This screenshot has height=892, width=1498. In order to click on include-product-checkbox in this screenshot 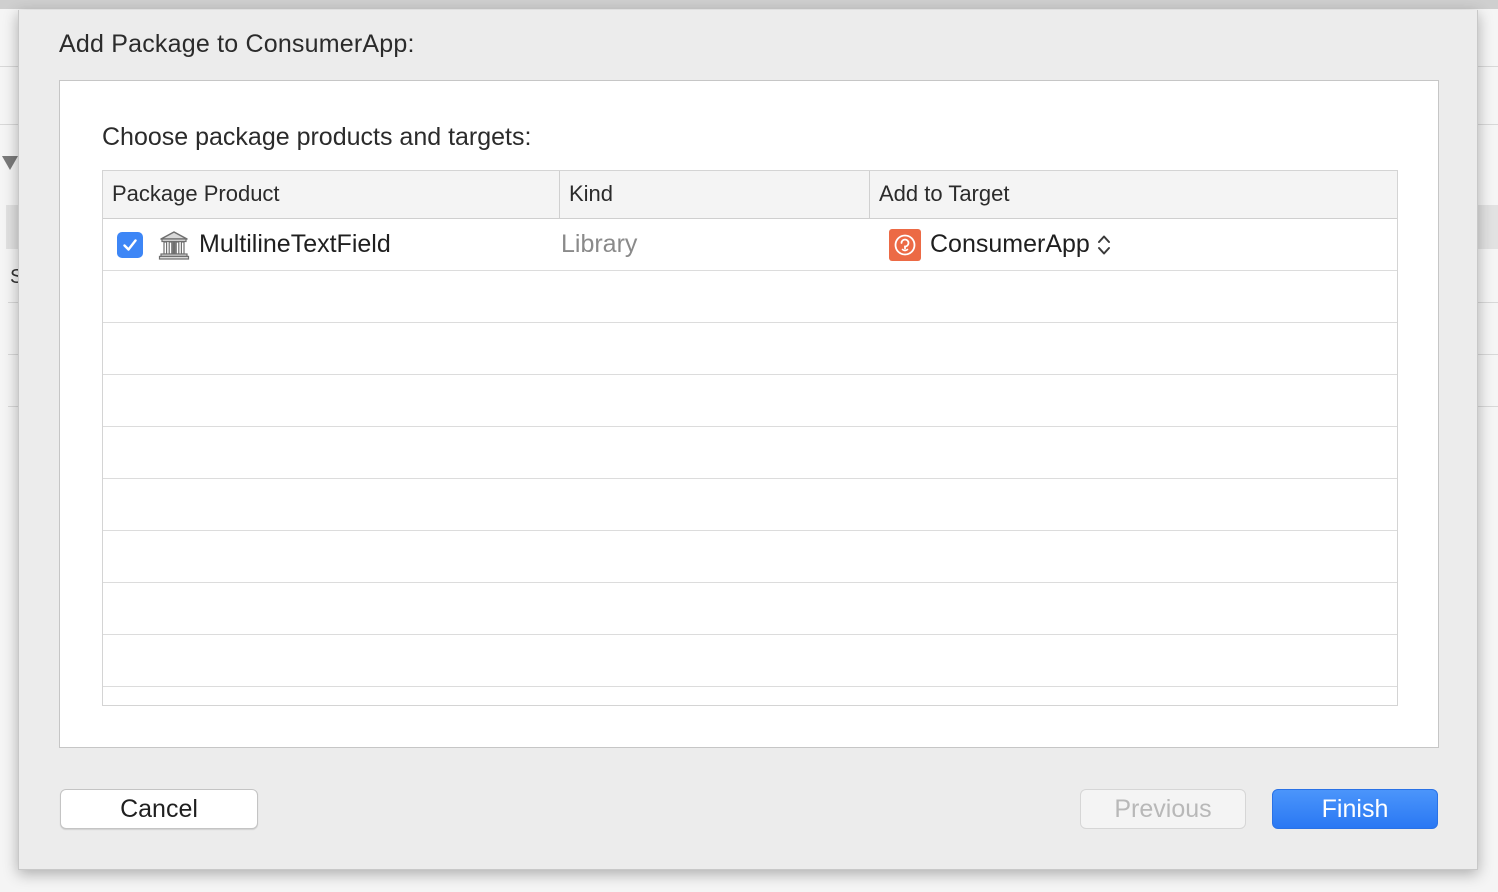, I will do `click(130, 244)`.